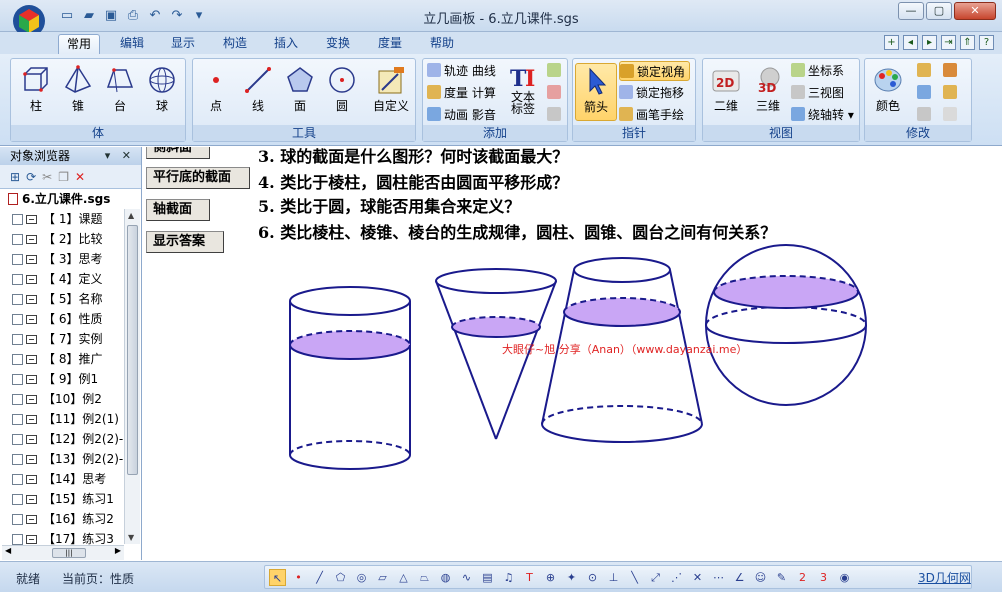 Image resolution: width=1002 pixels, height=592 pixels. What do you see at coordinates (768, 92) in the screenshot?
I see `view-3d-button: 3D 三维` at bounding box center [768, 92].